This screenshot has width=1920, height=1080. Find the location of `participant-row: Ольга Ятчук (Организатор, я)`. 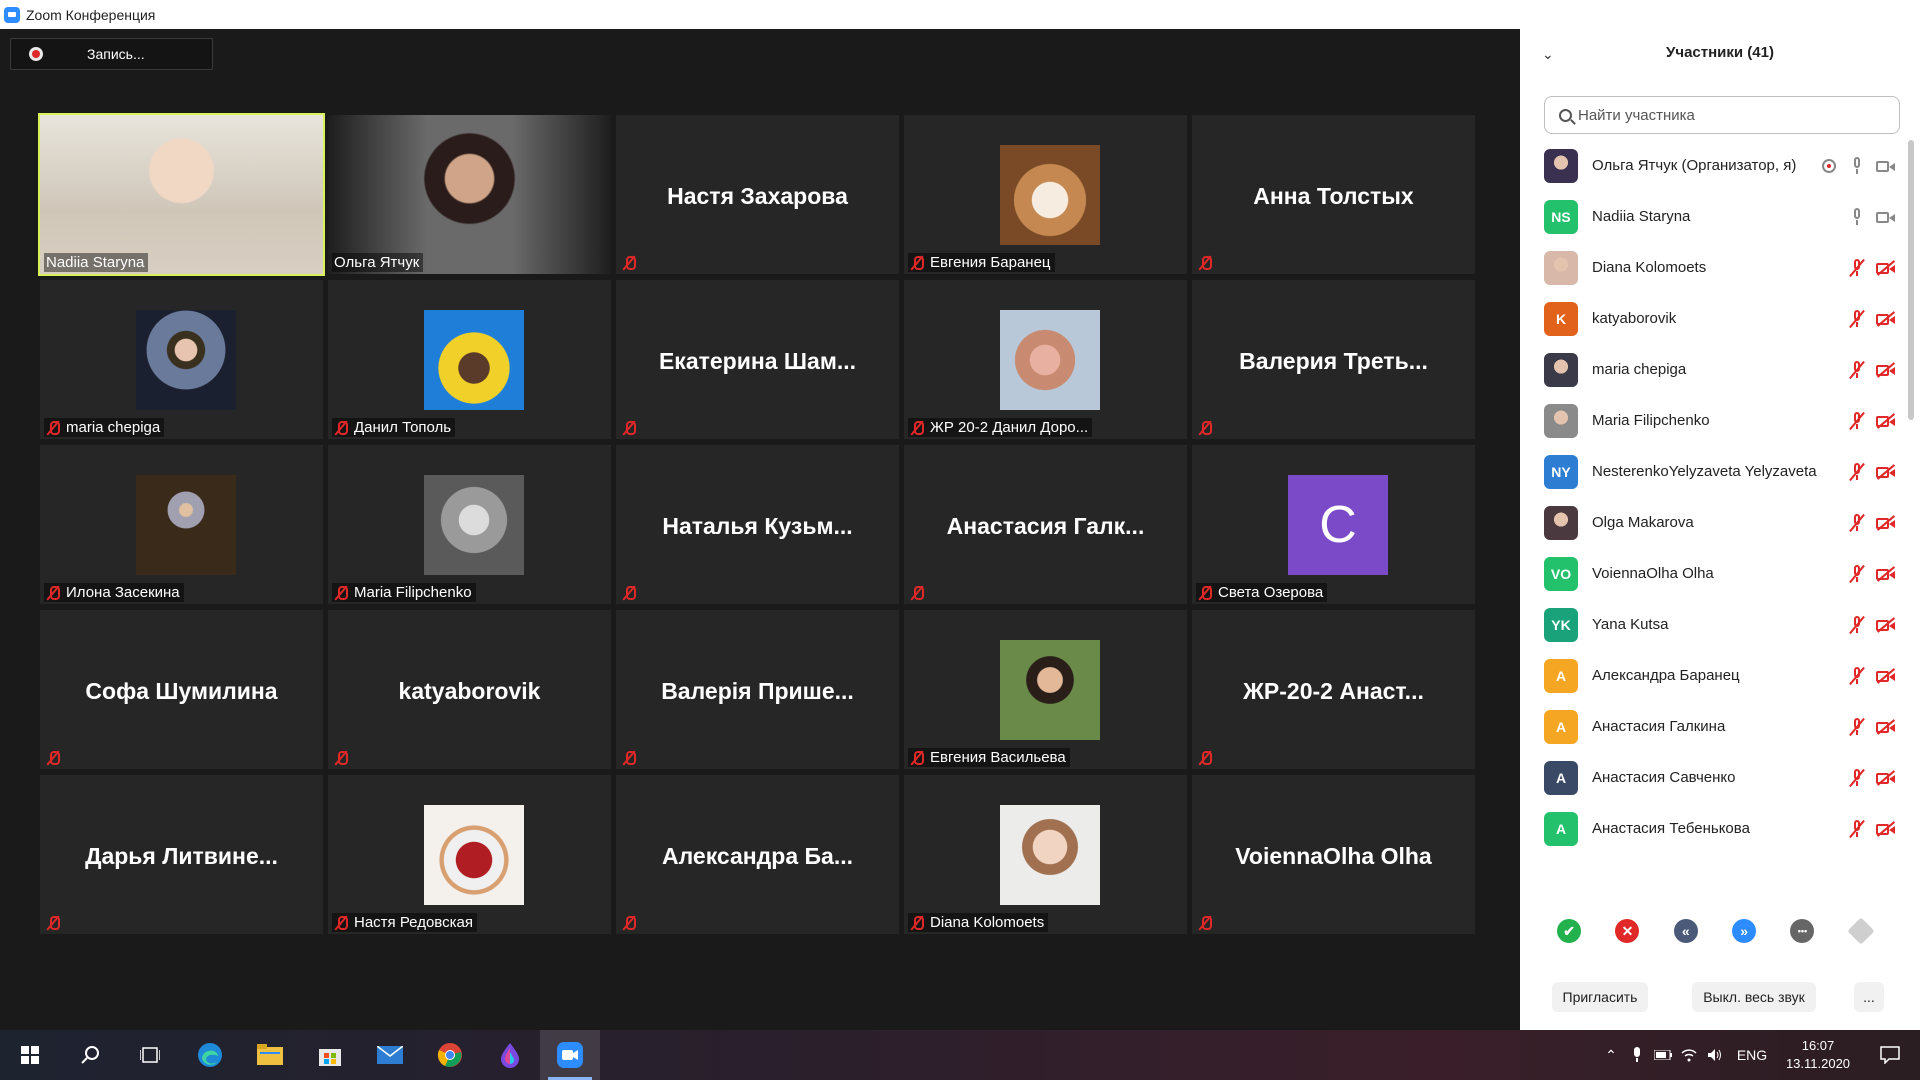

participant-row: Ольга Ятчук (Организатор, я) is located at coordinates (1713, 165).